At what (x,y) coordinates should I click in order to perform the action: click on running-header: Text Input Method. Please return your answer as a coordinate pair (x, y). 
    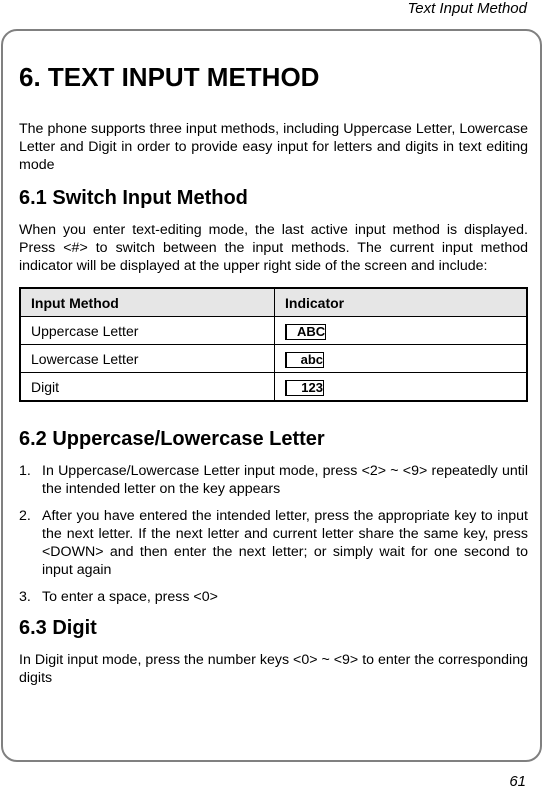
    Looking at the image, I should click on (467, 8).